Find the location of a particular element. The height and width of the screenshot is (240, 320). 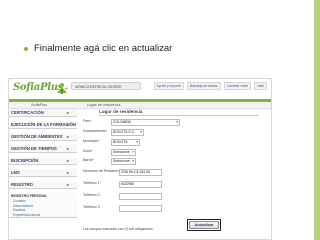

submenu-link-estudios: Estudios is located at coordinates (19, 210).